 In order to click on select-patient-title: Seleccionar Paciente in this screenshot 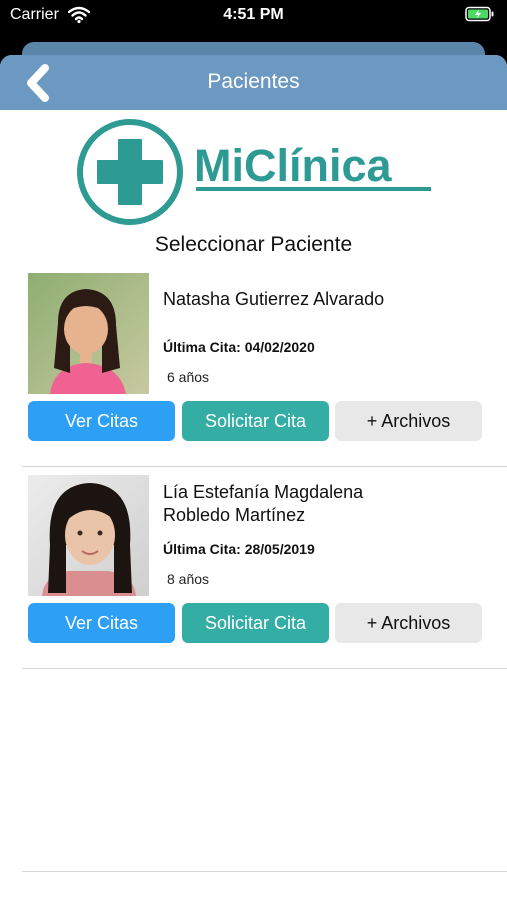, I will do `click(253, 244)`.